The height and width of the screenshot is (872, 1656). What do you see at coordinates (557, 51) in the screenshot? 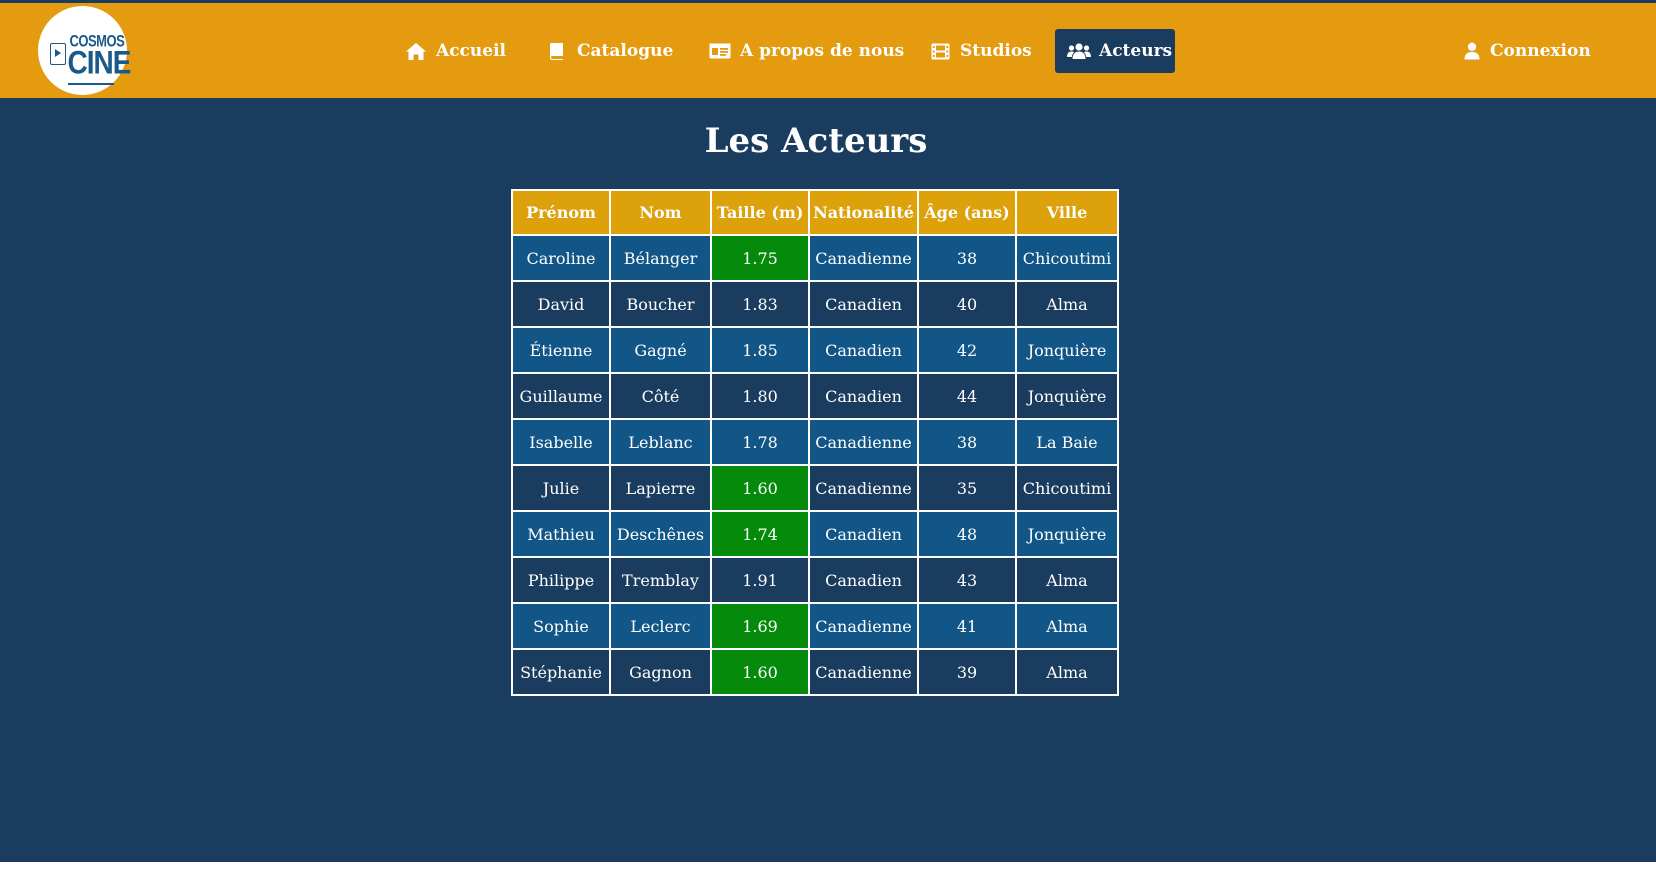
I see `book-icon` at bounding box center [557, 51].